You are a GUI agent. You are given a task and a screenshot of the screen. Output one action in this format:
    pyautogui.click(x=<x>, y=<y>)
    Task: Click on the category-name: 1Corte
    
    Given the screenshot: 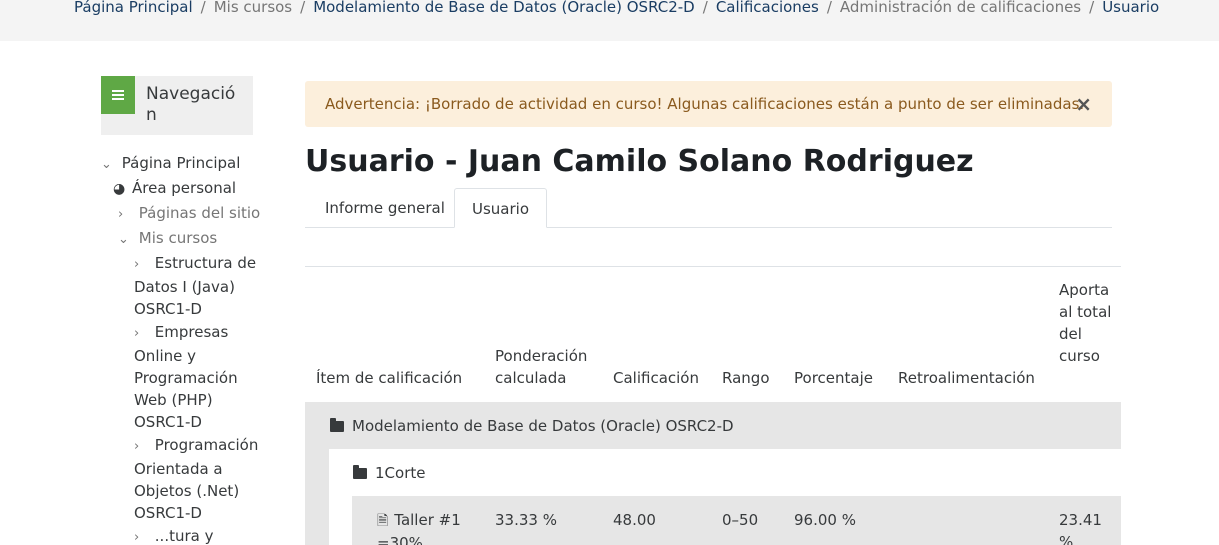 What is the action you would take?
    pyautogui.click(x=400, y=473)
    